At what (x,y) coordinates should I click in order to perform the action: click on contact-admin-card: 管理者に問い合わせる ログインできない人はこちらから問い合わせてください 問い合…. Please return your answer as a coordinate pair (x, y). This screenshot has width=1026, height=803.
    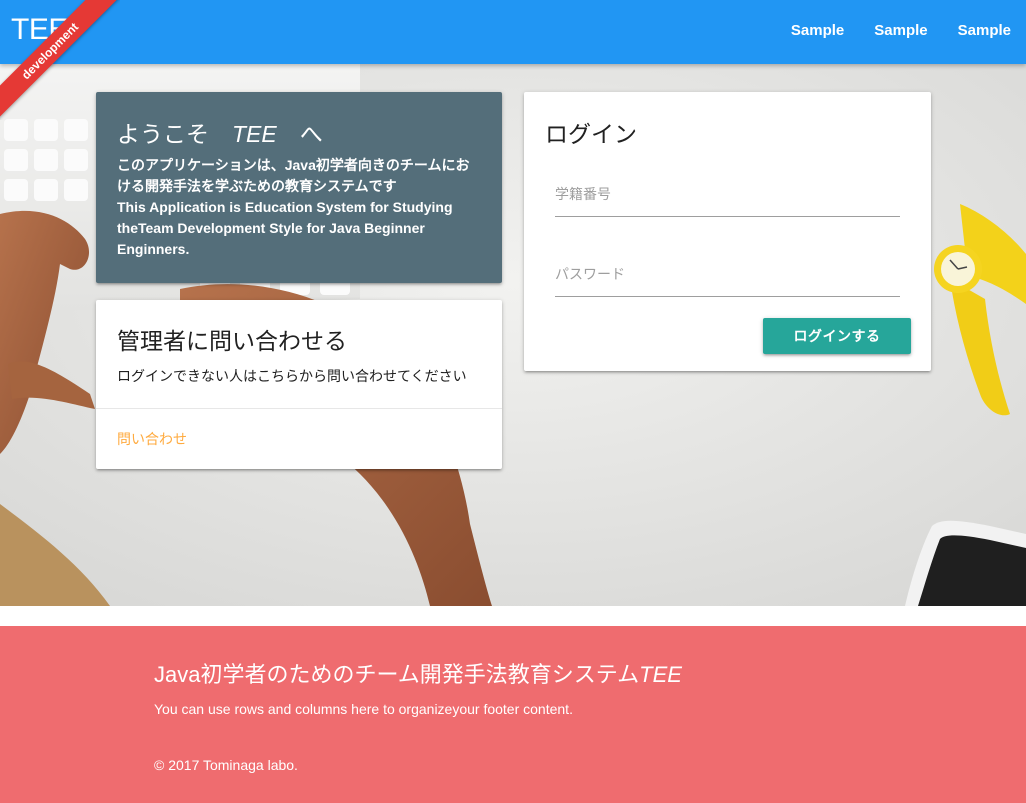
    Looking at the image, I should click on (299, 384).